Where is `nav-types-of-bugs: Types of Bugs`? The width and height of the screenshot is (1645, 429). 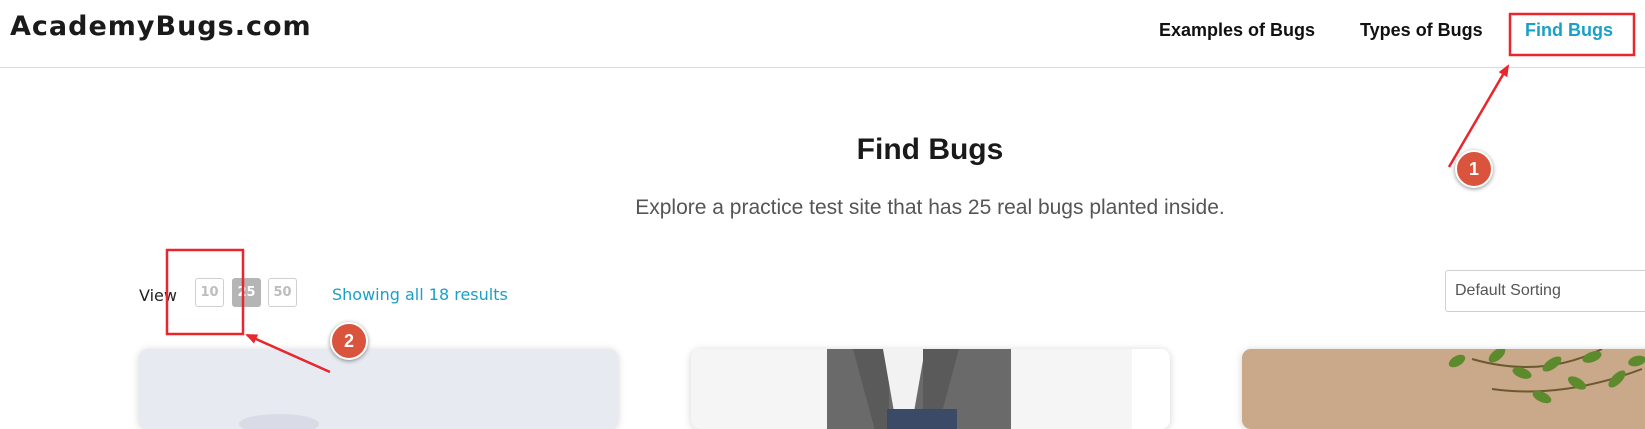
nav-types-of-bugs: Types of Bugs is located at coordinates (1421, 30).